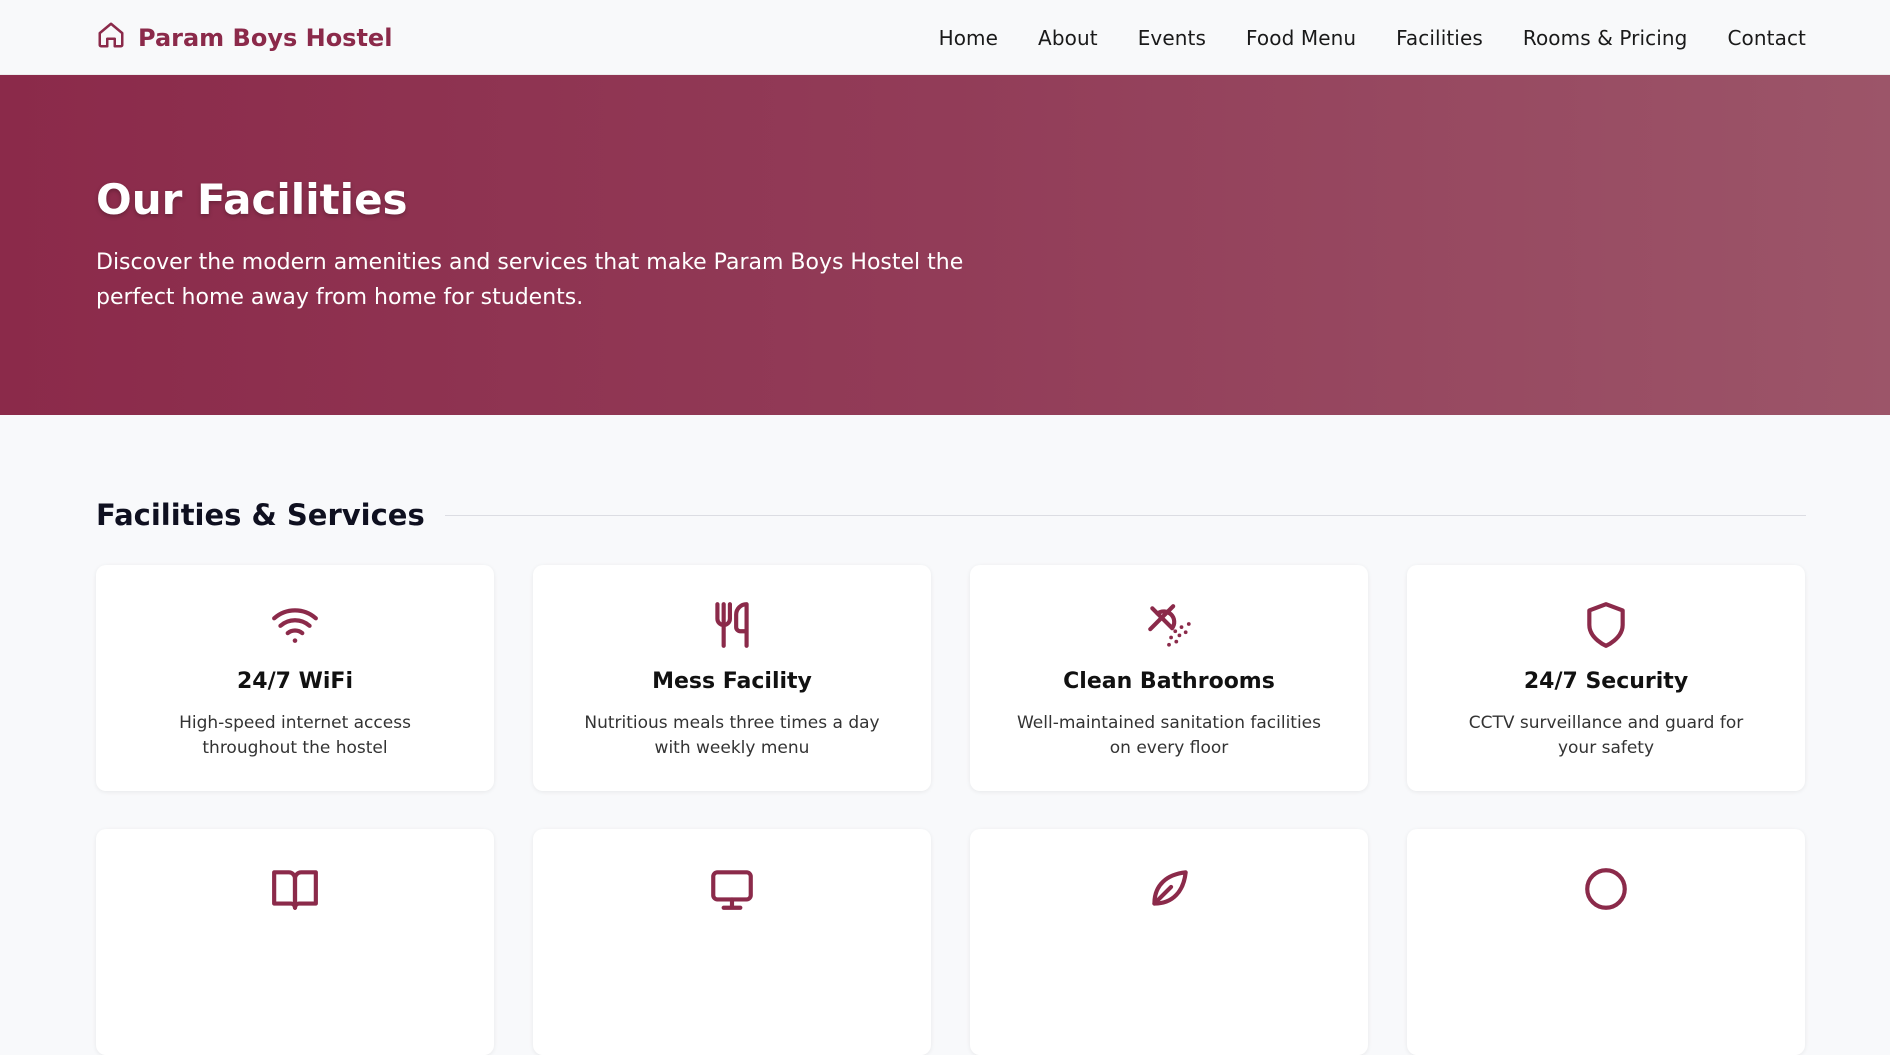 Image resolution: width=1890 pixels, height=1055 pixels. I want to click on nav-events: Events, so click(1172, 38).